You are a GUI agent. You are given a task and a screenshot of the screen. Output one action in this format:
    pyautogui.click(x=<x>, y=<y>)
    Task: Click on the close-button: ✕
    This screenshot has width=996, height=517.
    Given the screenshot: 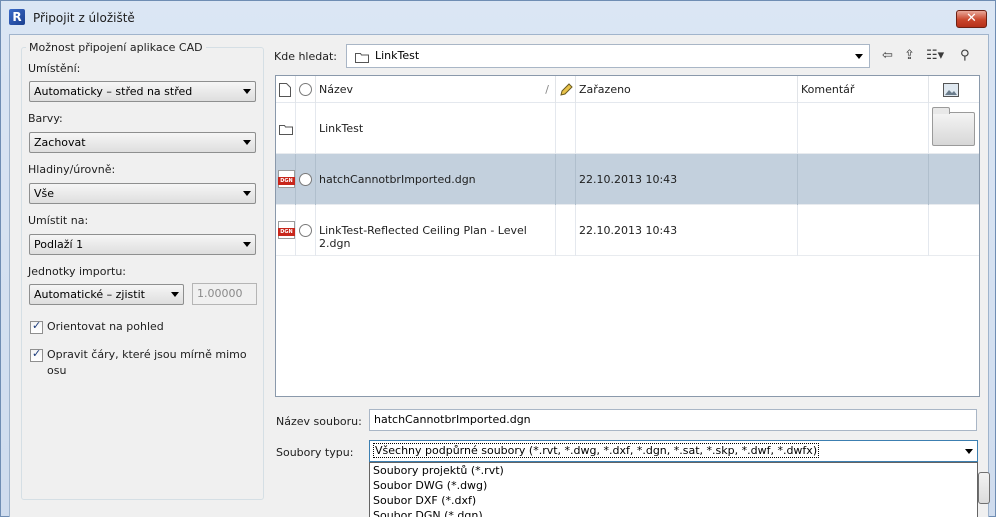 What is the action you would take?
    pyautogui.click(x=971, y=19)
    